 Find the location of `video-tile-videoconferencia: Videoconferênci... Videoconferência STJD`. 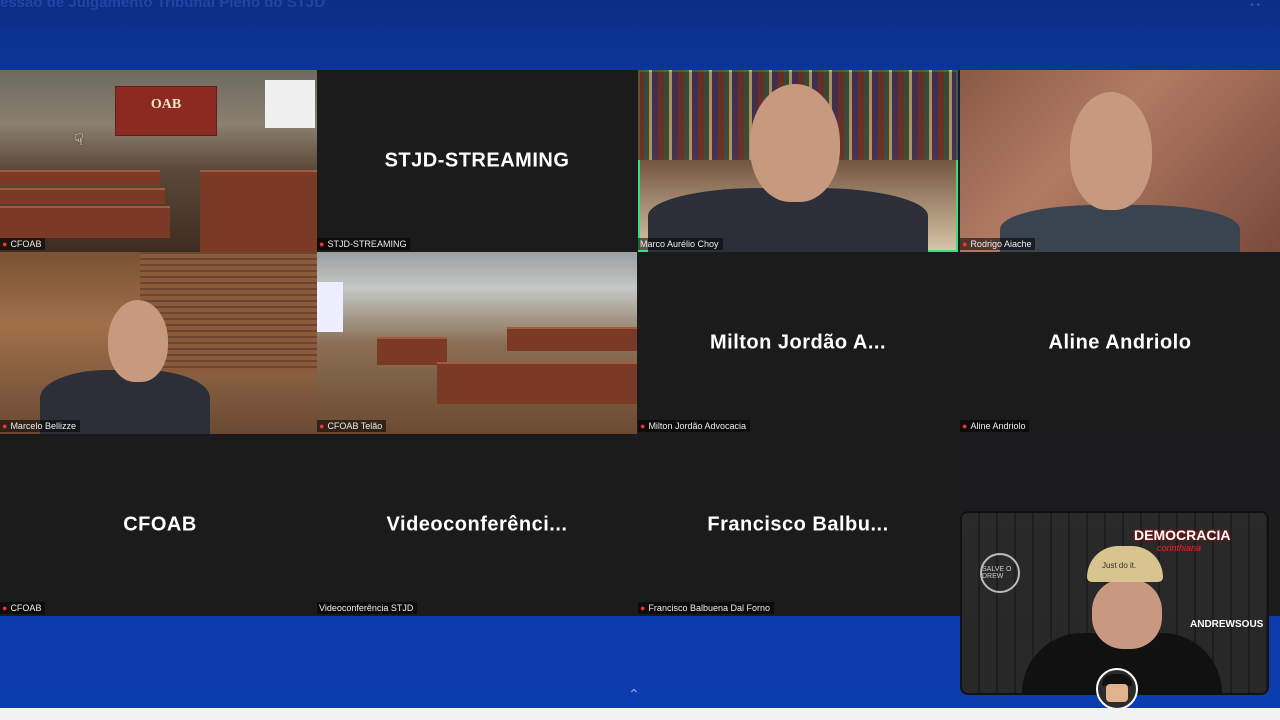

video-tile-videoconferencia: Videoconferênci... Videoconferência STJD is located at coordinates (477, 525).